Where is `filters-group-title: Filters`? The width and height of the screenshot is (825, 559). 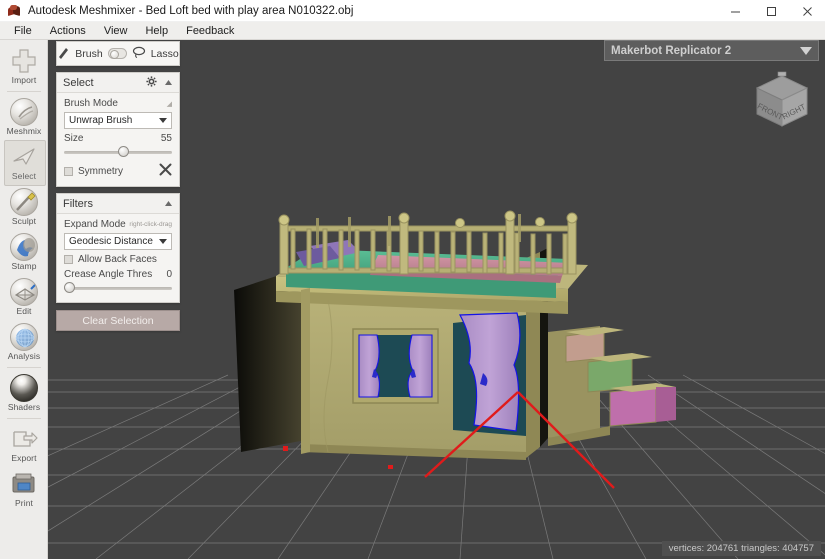
filters-group-title: Filters is located at coordinates (78, 203).